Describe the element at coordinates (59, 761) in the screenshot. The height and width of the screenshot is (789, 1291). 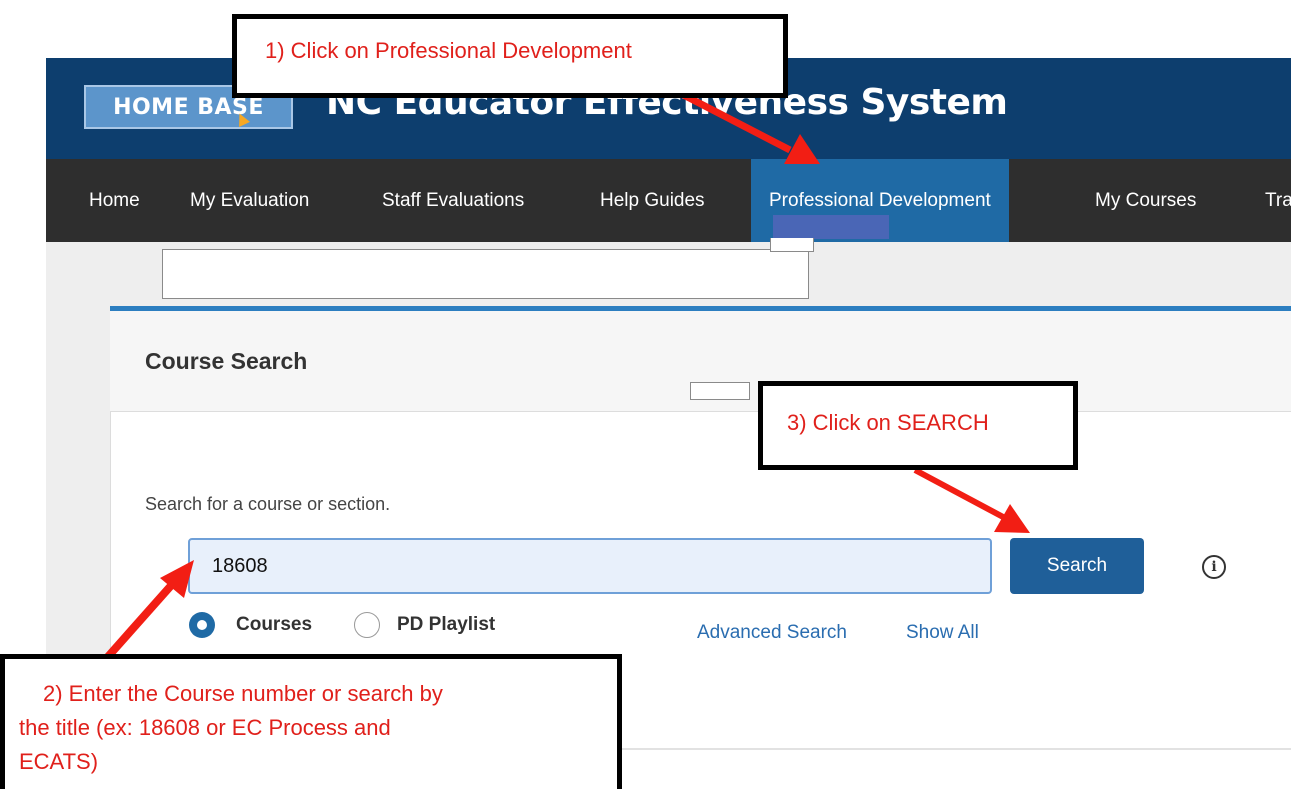
I see `callout-step-2-line: ECATS)` at that location.